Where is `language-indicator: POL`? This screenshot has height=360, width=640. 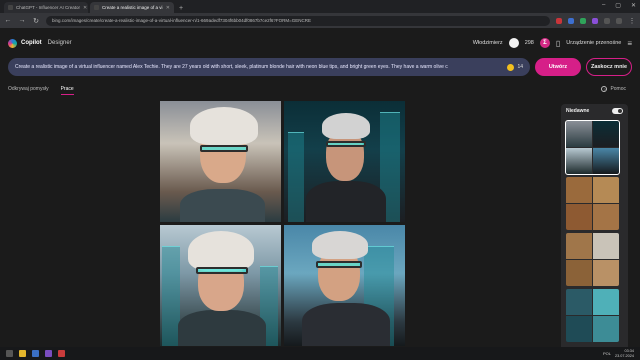 language-indicator: POL is located at coordinates (607, 353).